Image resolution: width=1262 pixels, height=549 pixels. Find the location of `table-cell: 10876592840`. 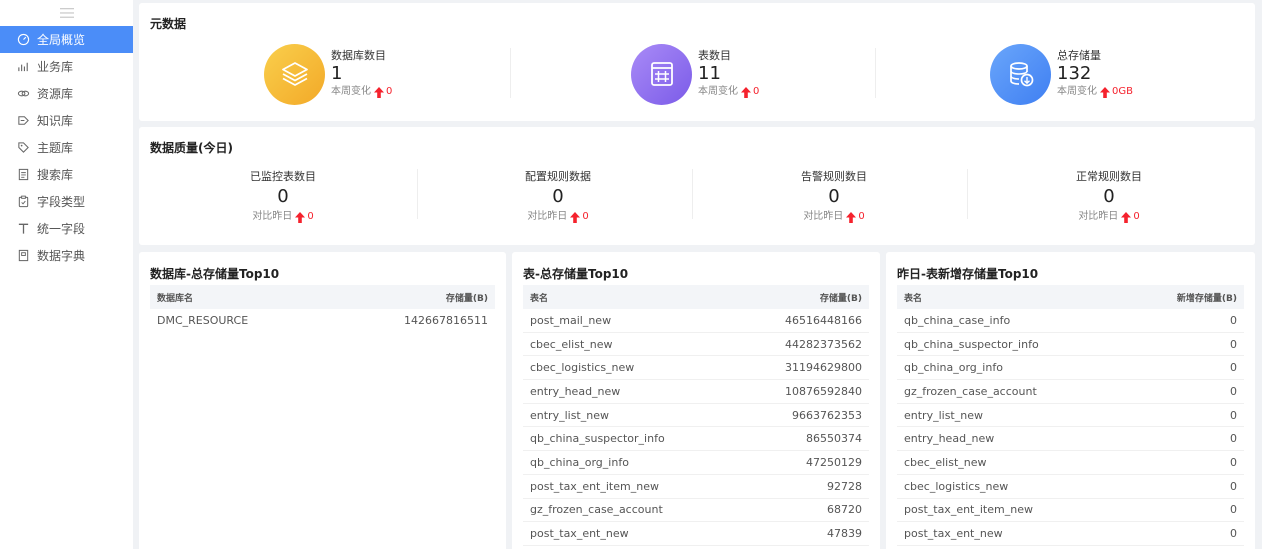

table-cell: 10876592840 is located at coordinates (823, 391).